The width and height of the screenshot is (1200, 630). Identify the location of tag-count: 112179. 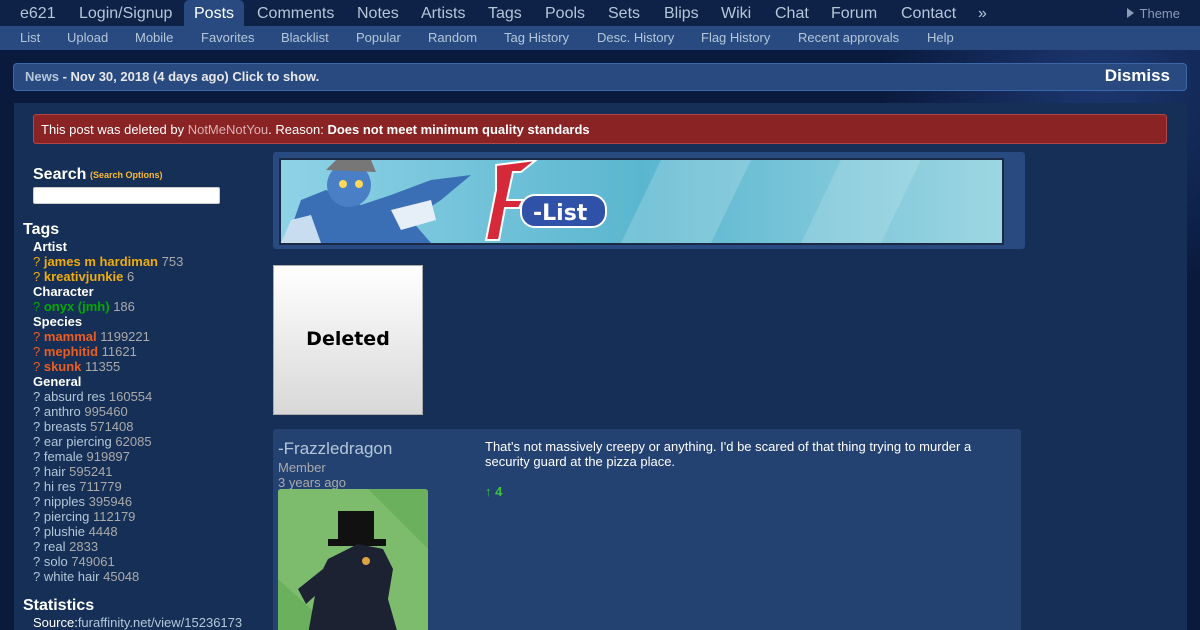
(114, 516).